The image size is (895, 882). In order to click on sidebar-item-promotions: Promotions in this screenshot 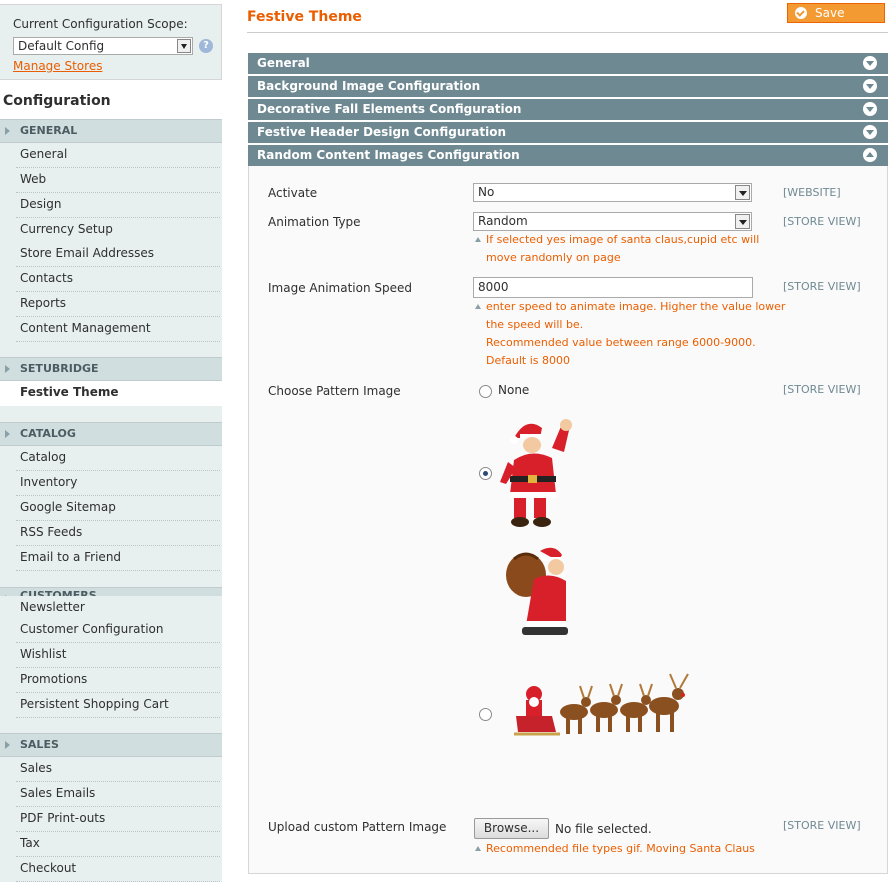, I will do `click(111, 680)`.